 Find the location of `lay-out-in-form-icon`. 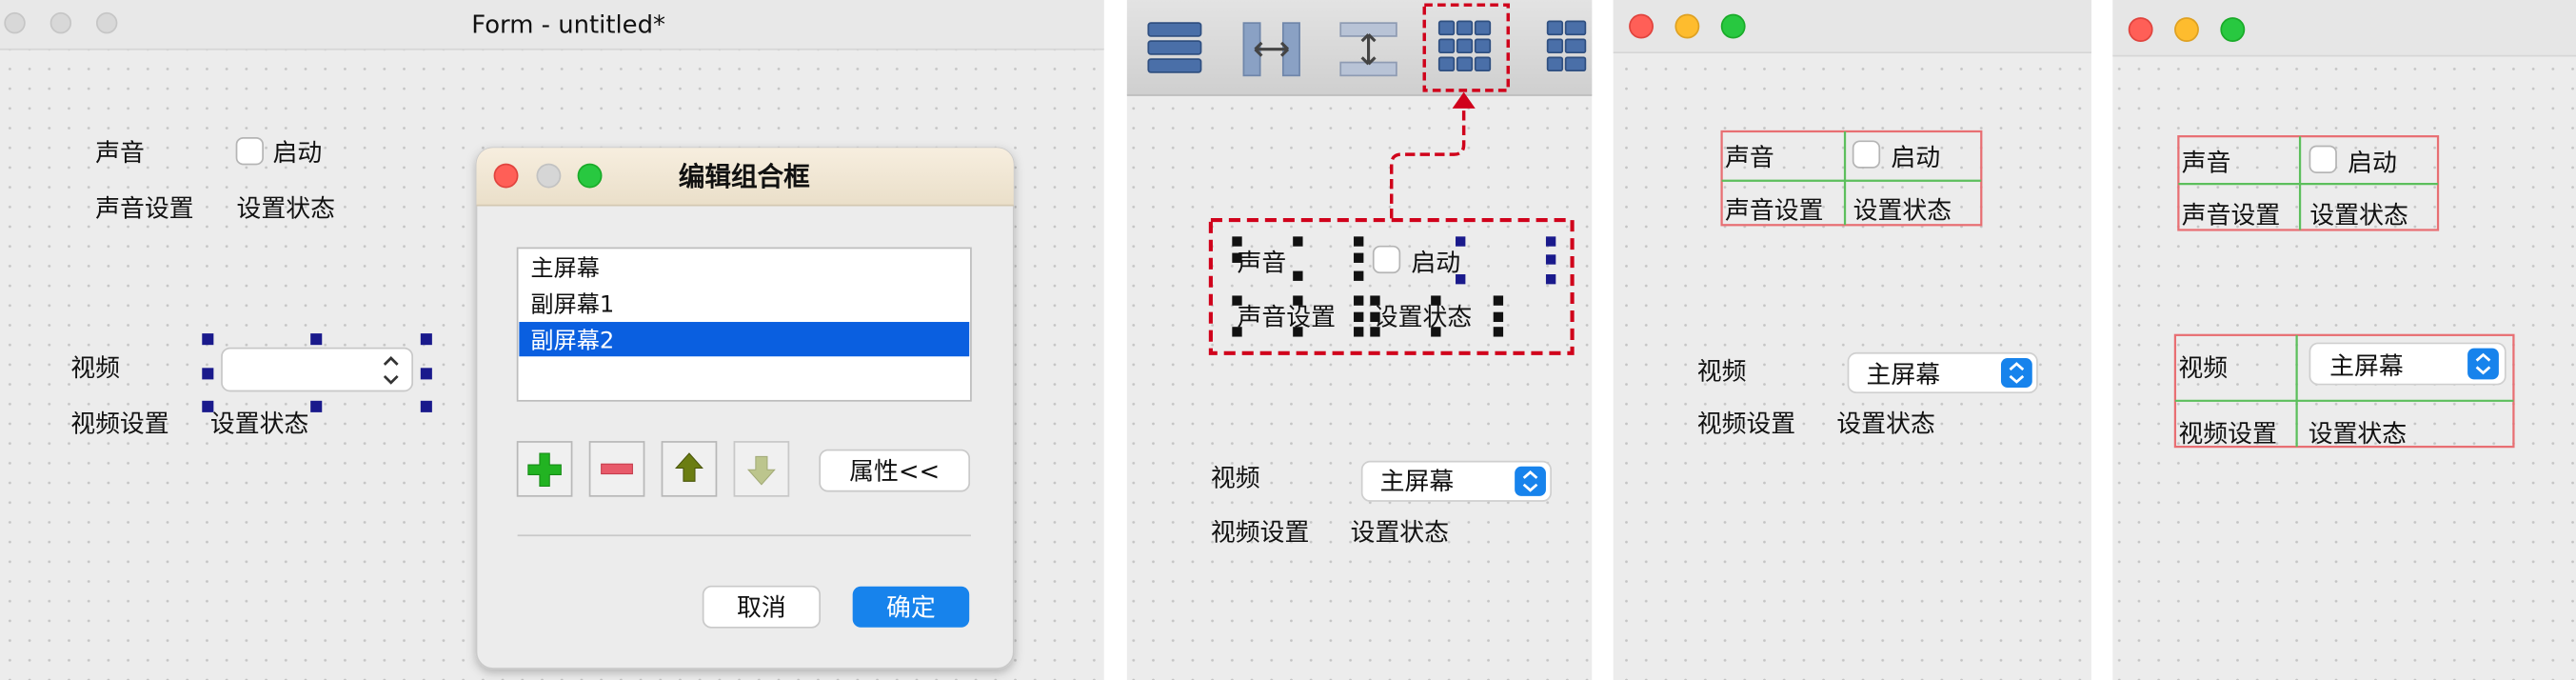

lay-out-in-form-icon is located at coordinates (1567, 46).